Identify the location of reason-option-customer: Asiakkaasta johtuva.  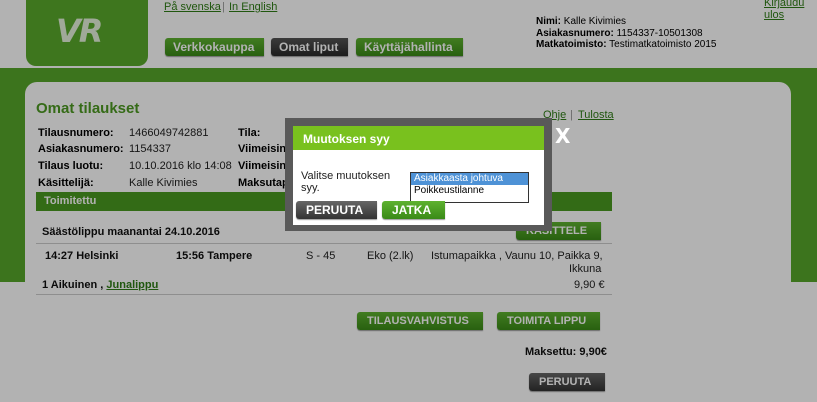
(469, 179).